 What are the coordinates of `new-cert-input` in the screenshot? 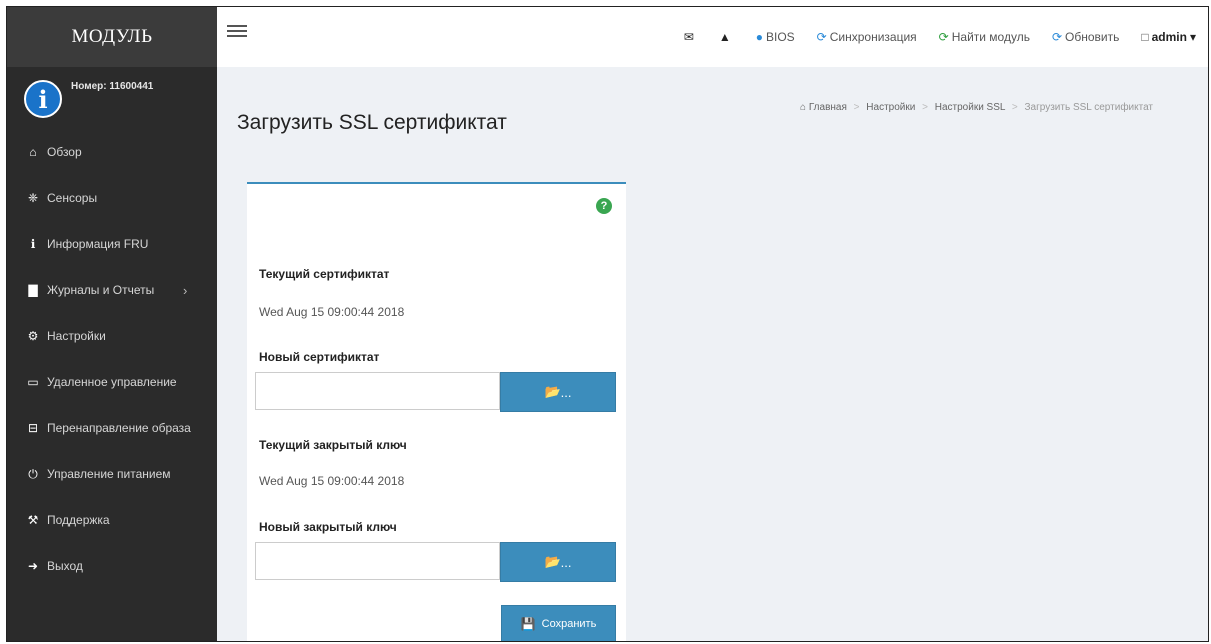 It's located at (377, 391).